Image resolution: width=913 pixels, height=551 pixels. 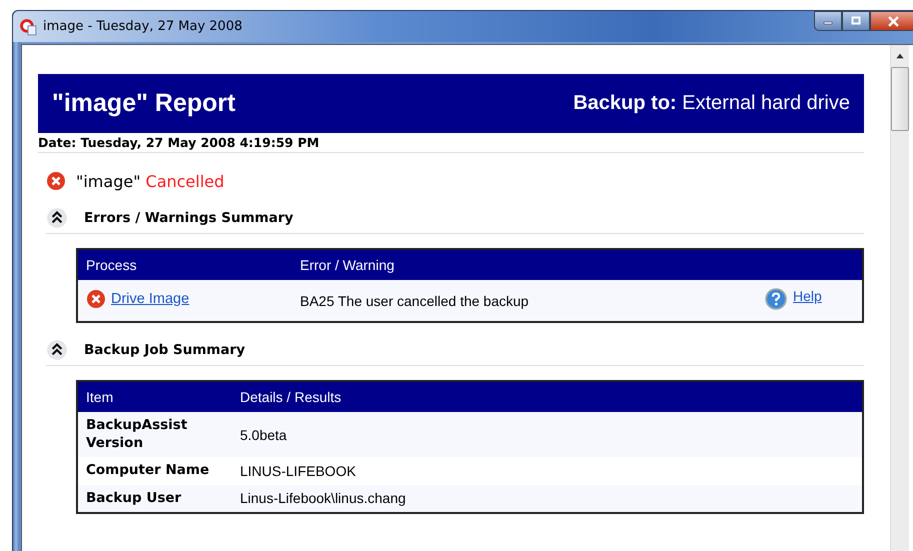 I want to click on table-cell: Linus-Lifebook\linus.chang, so click(x=547, y=499).